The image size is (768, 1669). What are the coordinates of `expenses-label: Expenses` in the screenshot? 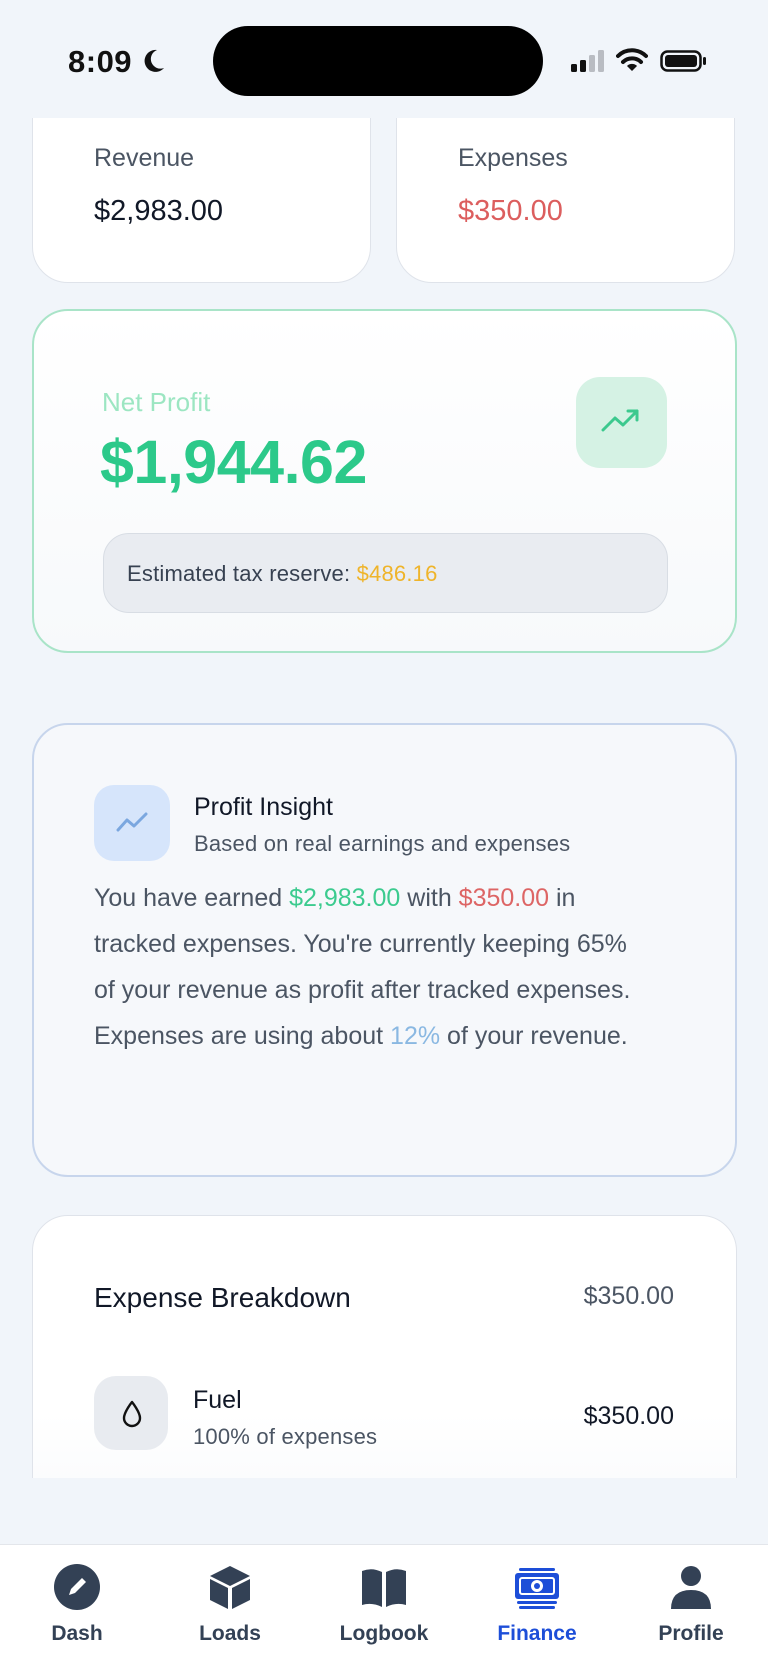 It's located at (513, 158).